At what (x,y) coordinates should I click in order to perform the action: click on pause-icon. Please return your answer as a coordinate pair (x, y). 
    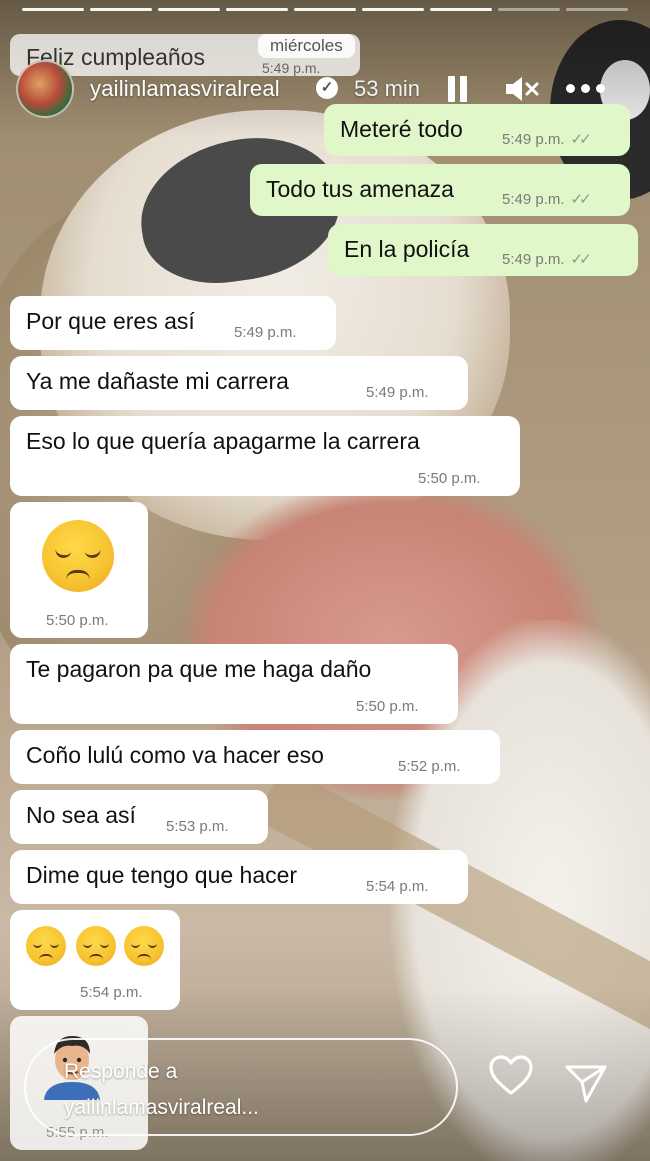
    Looking at the image, I should click on (458, 89).